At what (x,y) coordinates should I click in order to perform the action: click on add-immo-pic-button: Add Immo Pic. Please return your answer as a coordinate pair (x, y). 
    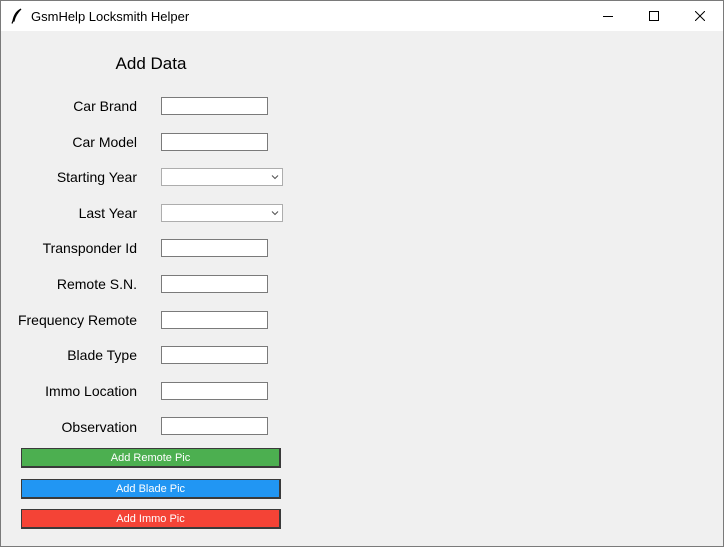
    Looking at the image, I should click on (151, 519).